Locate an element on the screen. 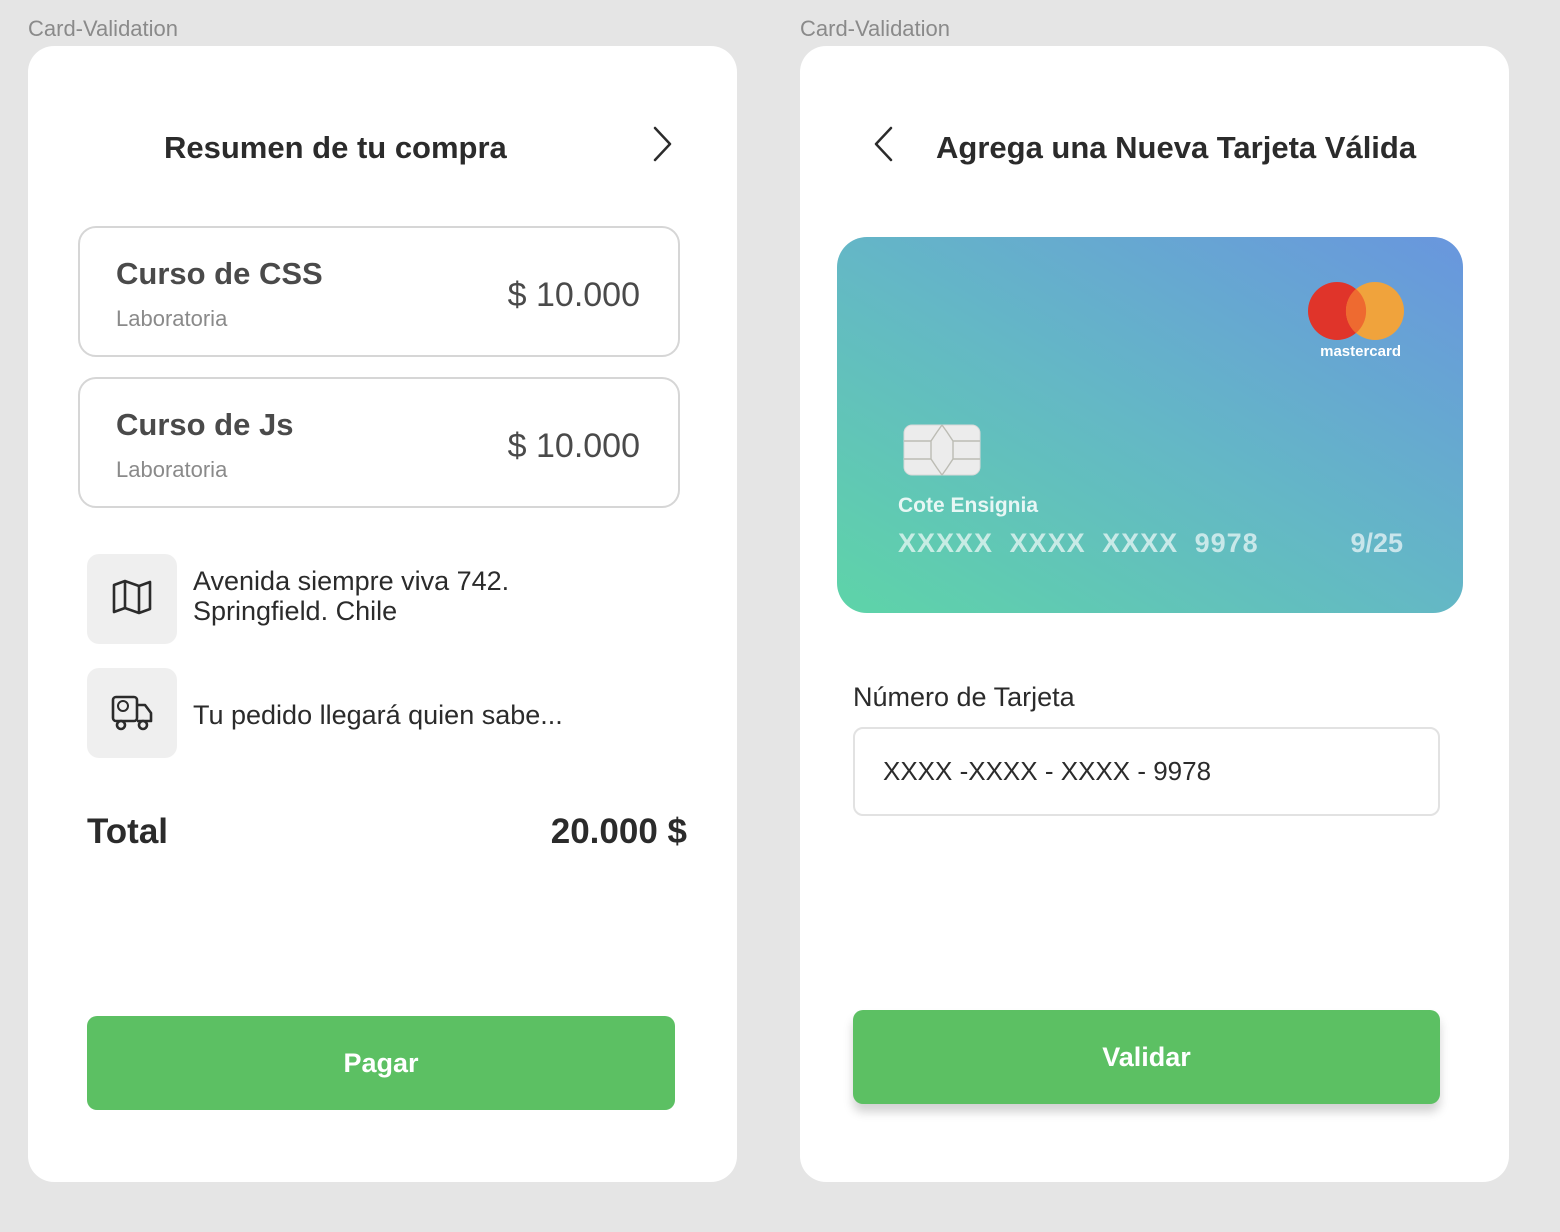 This screenshot has height=1232, width=1560. frame-label-left: Card-Validation is located at coordinates (103, 28).